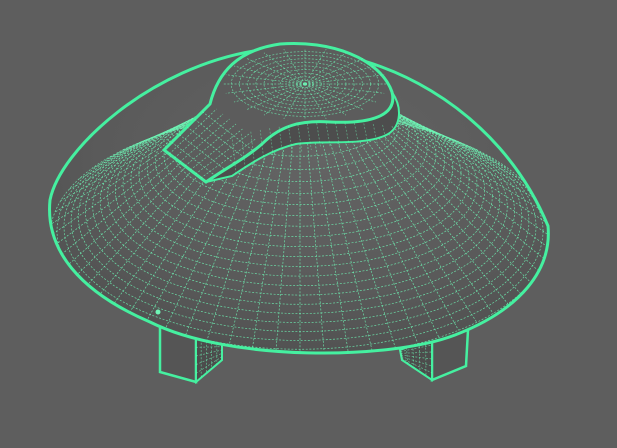 Image resolution: width=617 pixels, height=448 pixels. I want to click on vertex-marker, so click(158, 312).